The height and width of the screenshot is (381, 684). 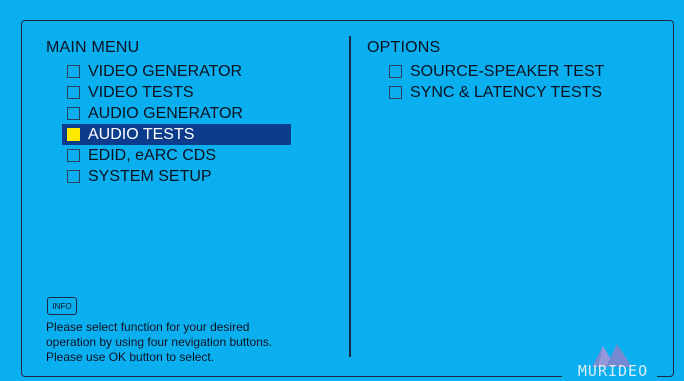 I want to click on menu-item-label: VIDEO TESTS, so click(x=141, y=92).